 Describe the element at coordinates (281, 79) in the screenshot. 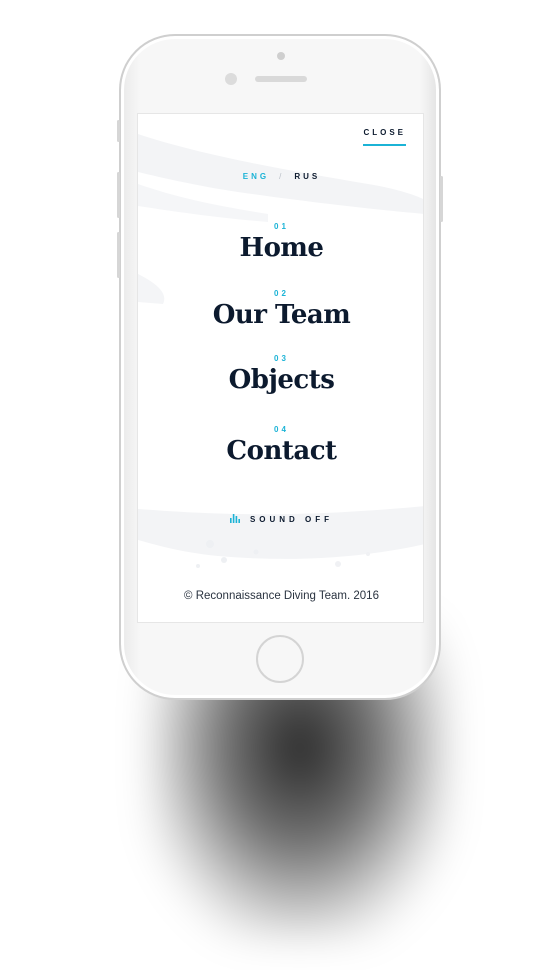

I see `earpiece-speaker` at that location.